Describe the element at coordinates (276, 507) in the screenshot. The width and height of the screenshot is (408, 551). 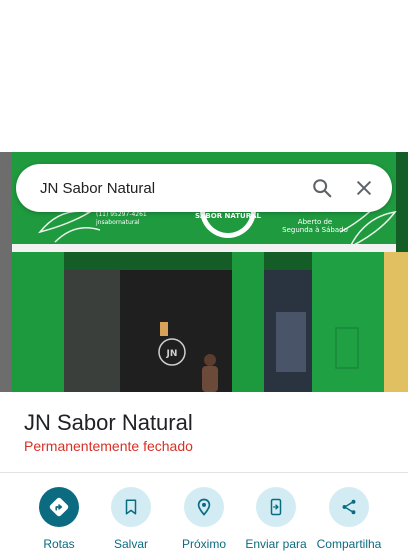
I see `send-to-phone-icon` at that location.